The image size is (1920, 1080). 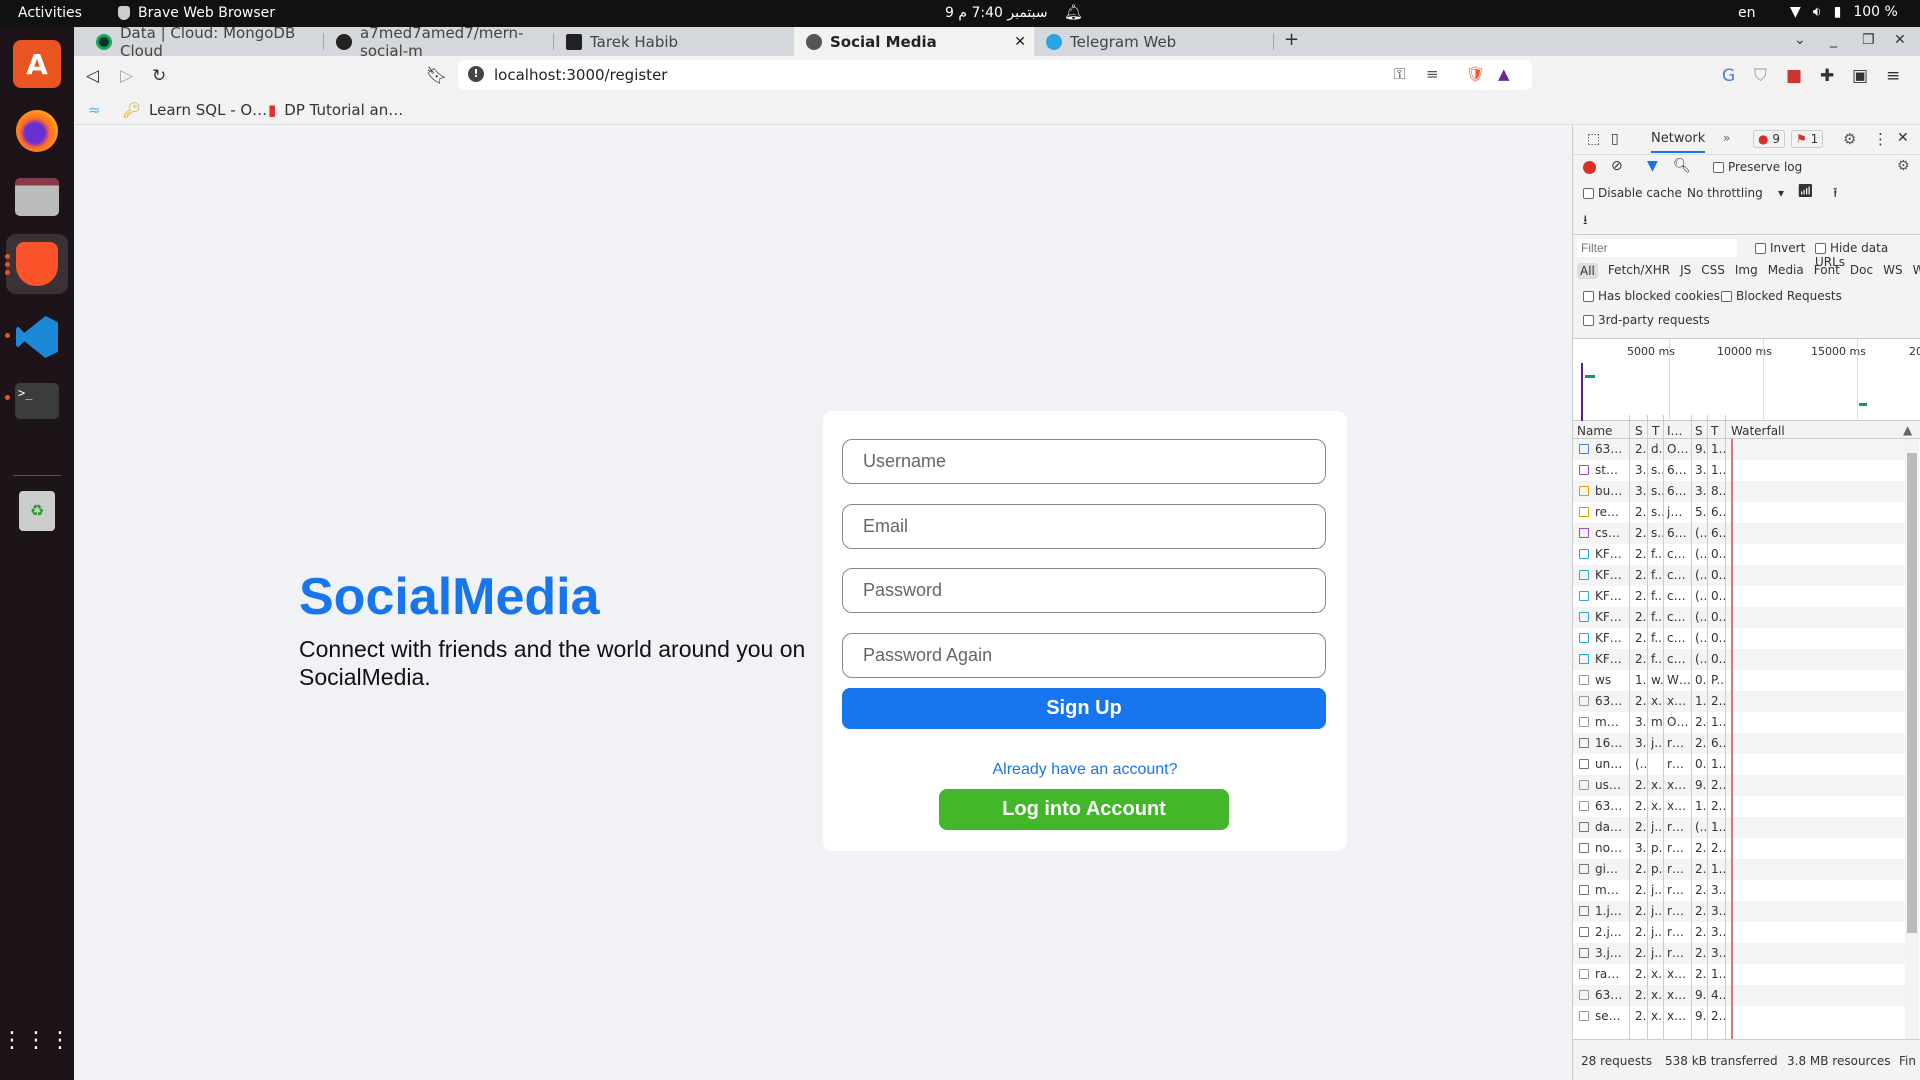 I want to click on network-conditions-icon: 📶︎, so click(x=1805, y=191).